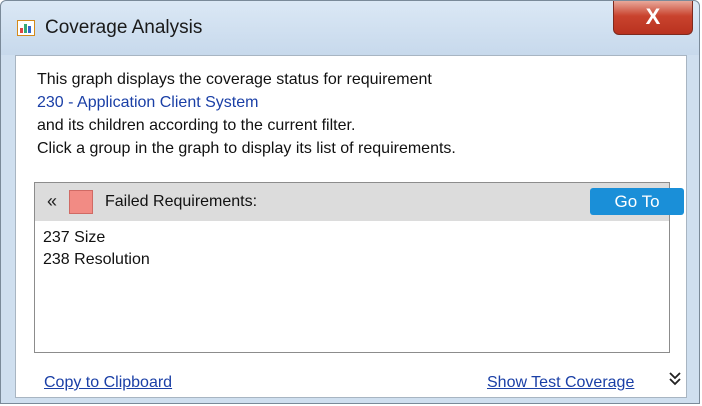 This screenshot has width=702, height=406. I want to click on list-item: 238 Resolution, so click(96, 260).